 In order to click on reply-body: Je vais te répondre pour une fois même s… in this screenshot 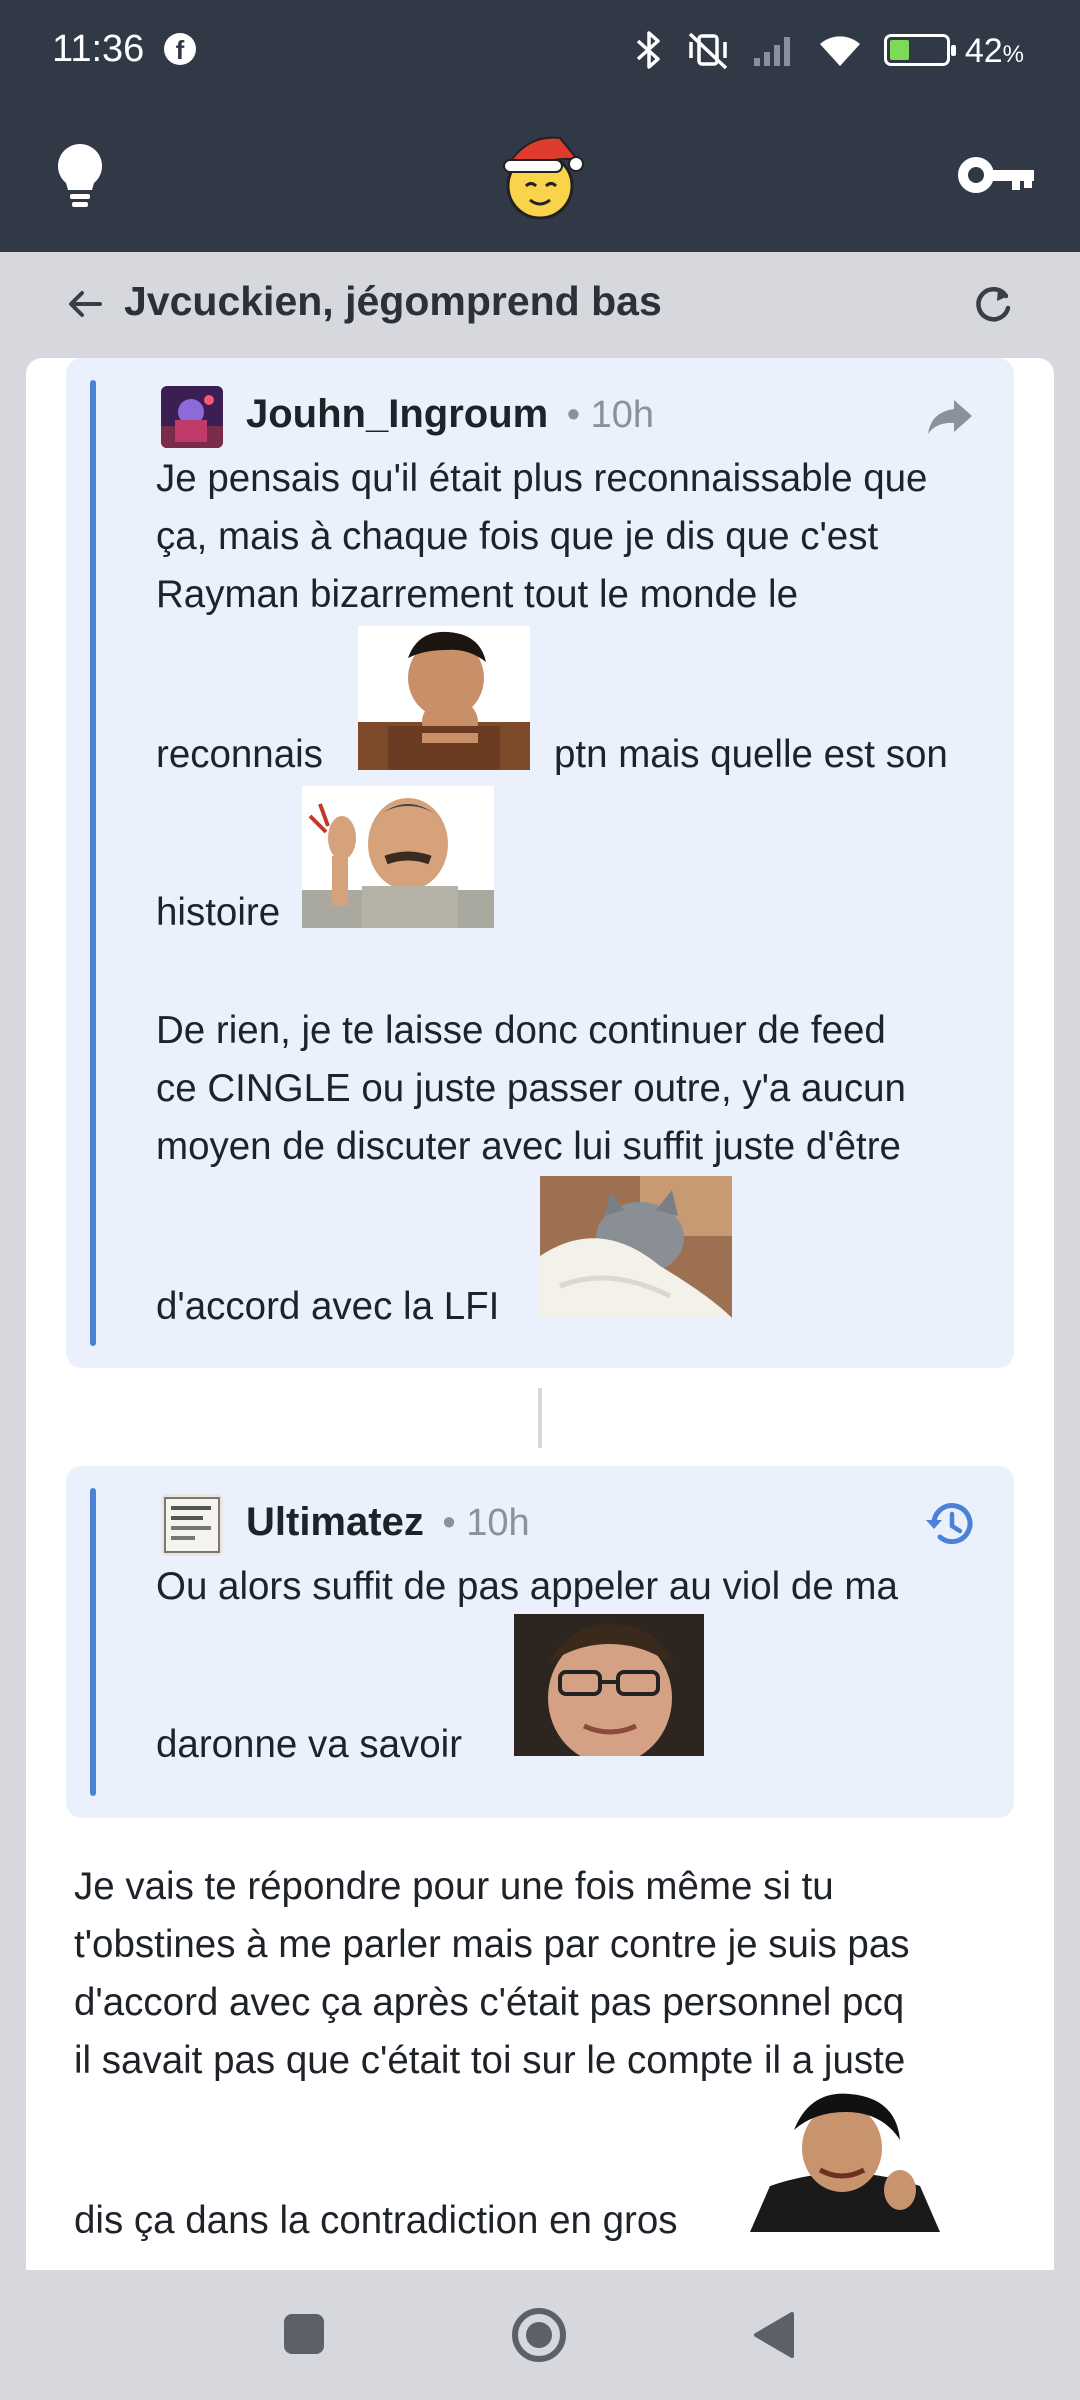, I will do `click(554, 2058)`.